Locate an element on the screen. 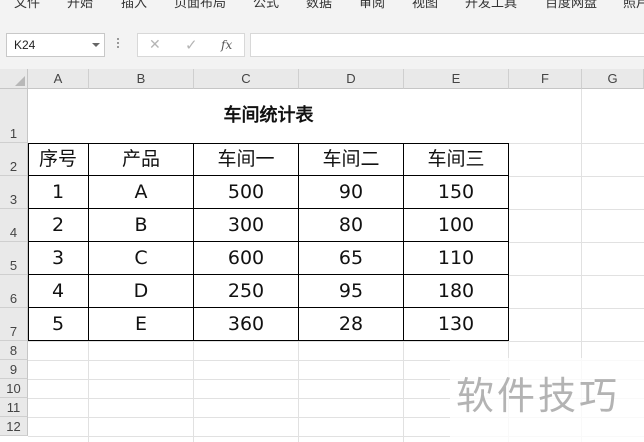 The height and width of the screenshot is (442, 644). row-number: 11 is located at coordinates (13, 407).